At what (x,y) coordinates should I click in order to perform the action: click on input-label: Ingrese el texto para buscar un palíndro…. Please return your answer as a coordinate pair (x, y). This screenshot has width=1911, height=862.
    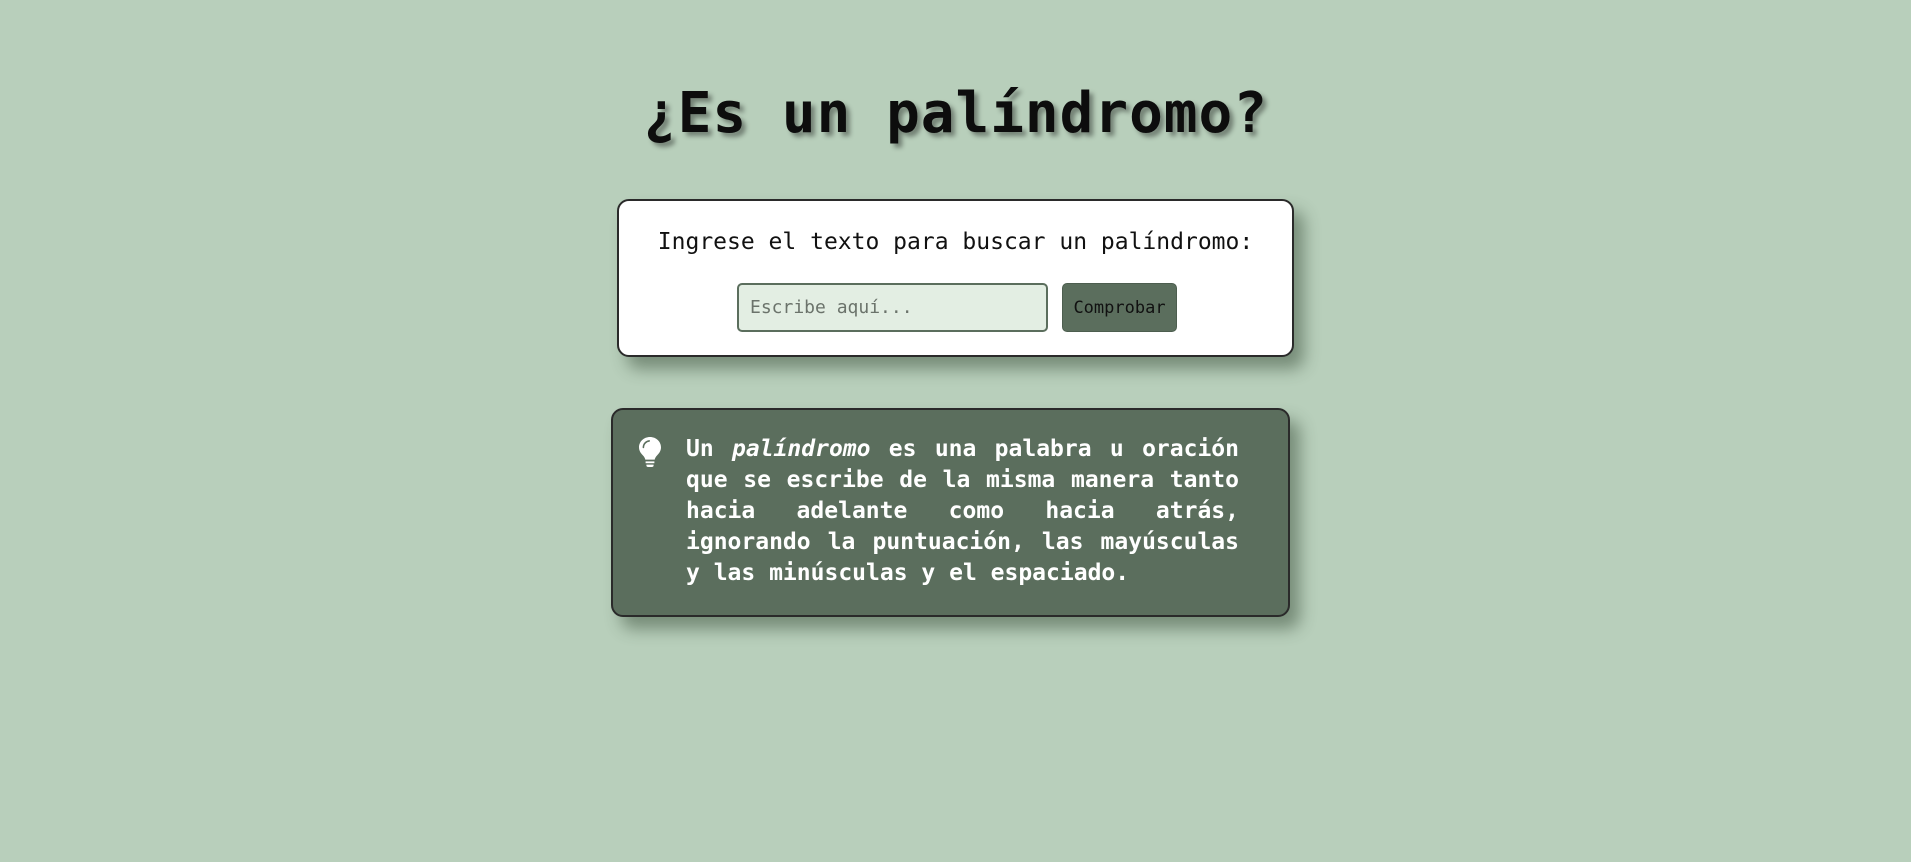
    Looking at the image, I should click on (955, 242).